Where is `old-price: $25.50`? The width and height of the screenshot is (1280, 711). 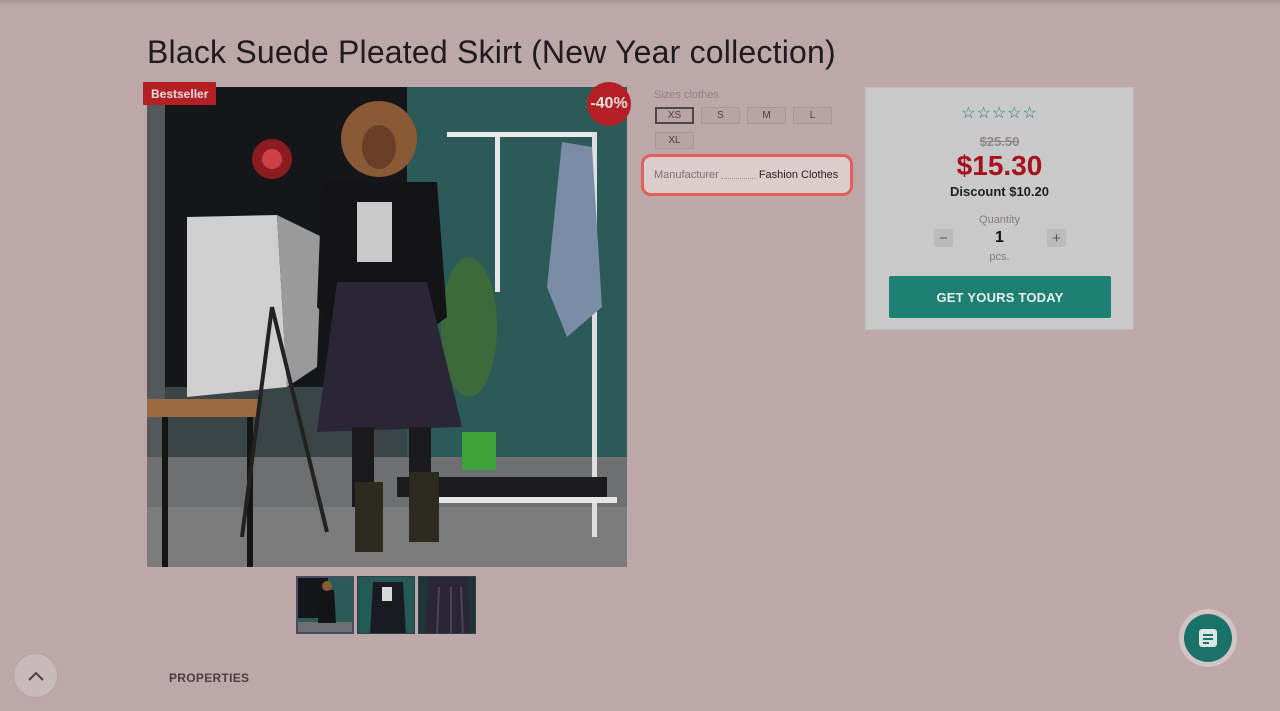
old-price: $25.50 is located at coordinates (999, 141).